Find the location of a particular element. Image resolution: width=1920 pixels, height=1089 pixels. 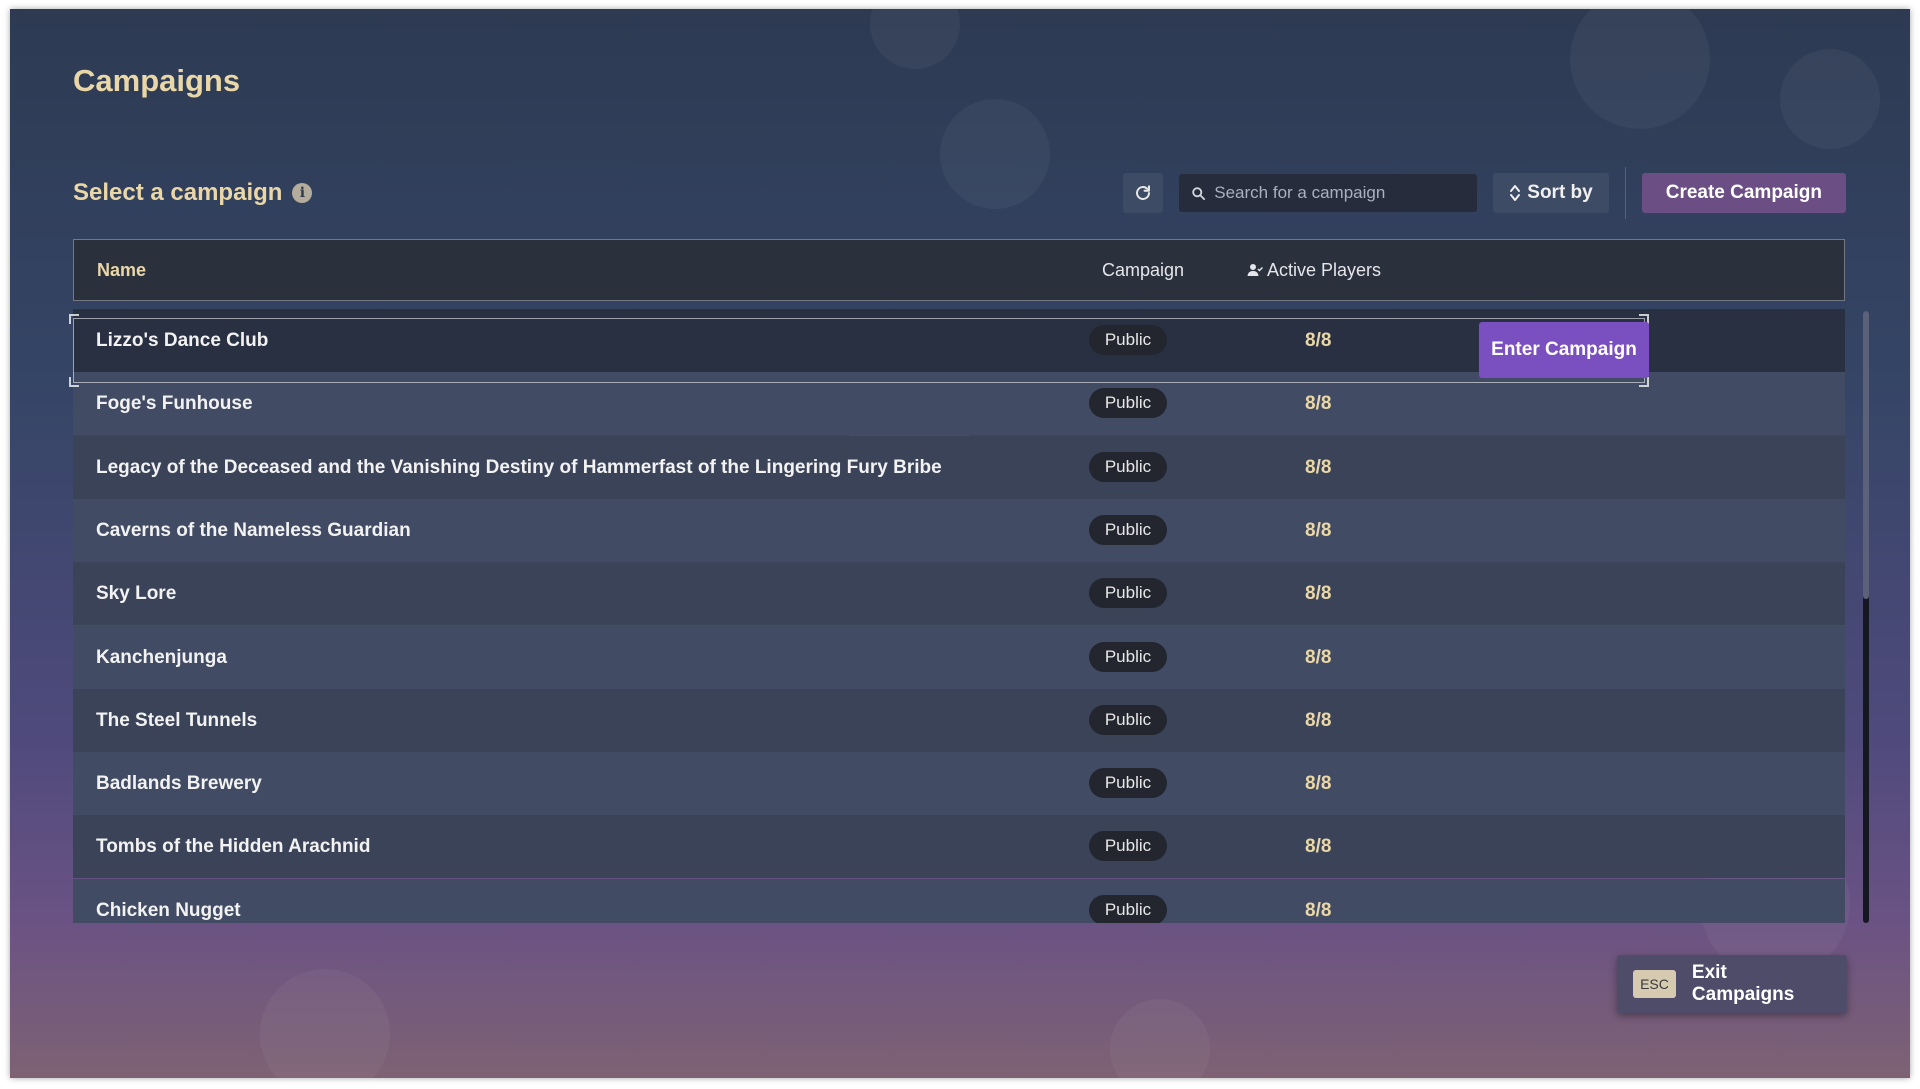

column-header-players-label: Active Players is located at coordinates (1324, 269).